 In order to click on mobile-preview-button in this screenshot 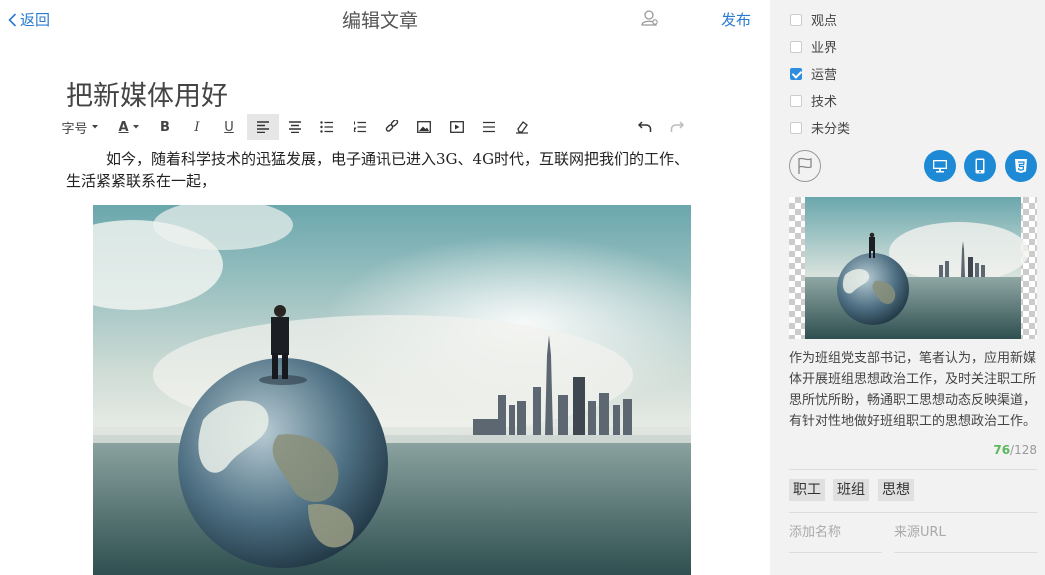, I will do `click(980, 166)`.